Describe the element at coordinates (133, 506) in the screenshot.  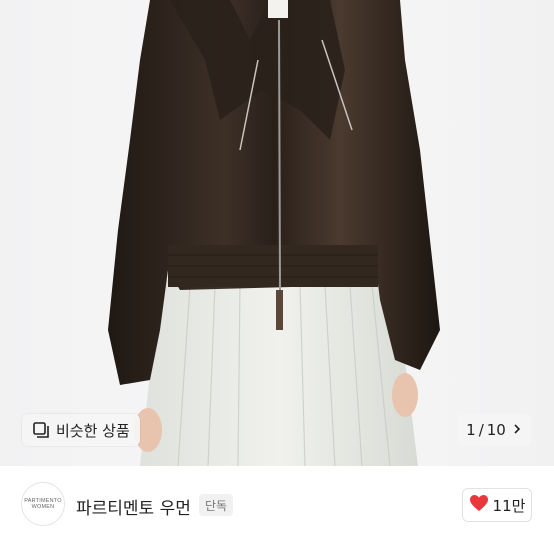
I see `shop-name-link: 파르티멘토 우먼` at that location.